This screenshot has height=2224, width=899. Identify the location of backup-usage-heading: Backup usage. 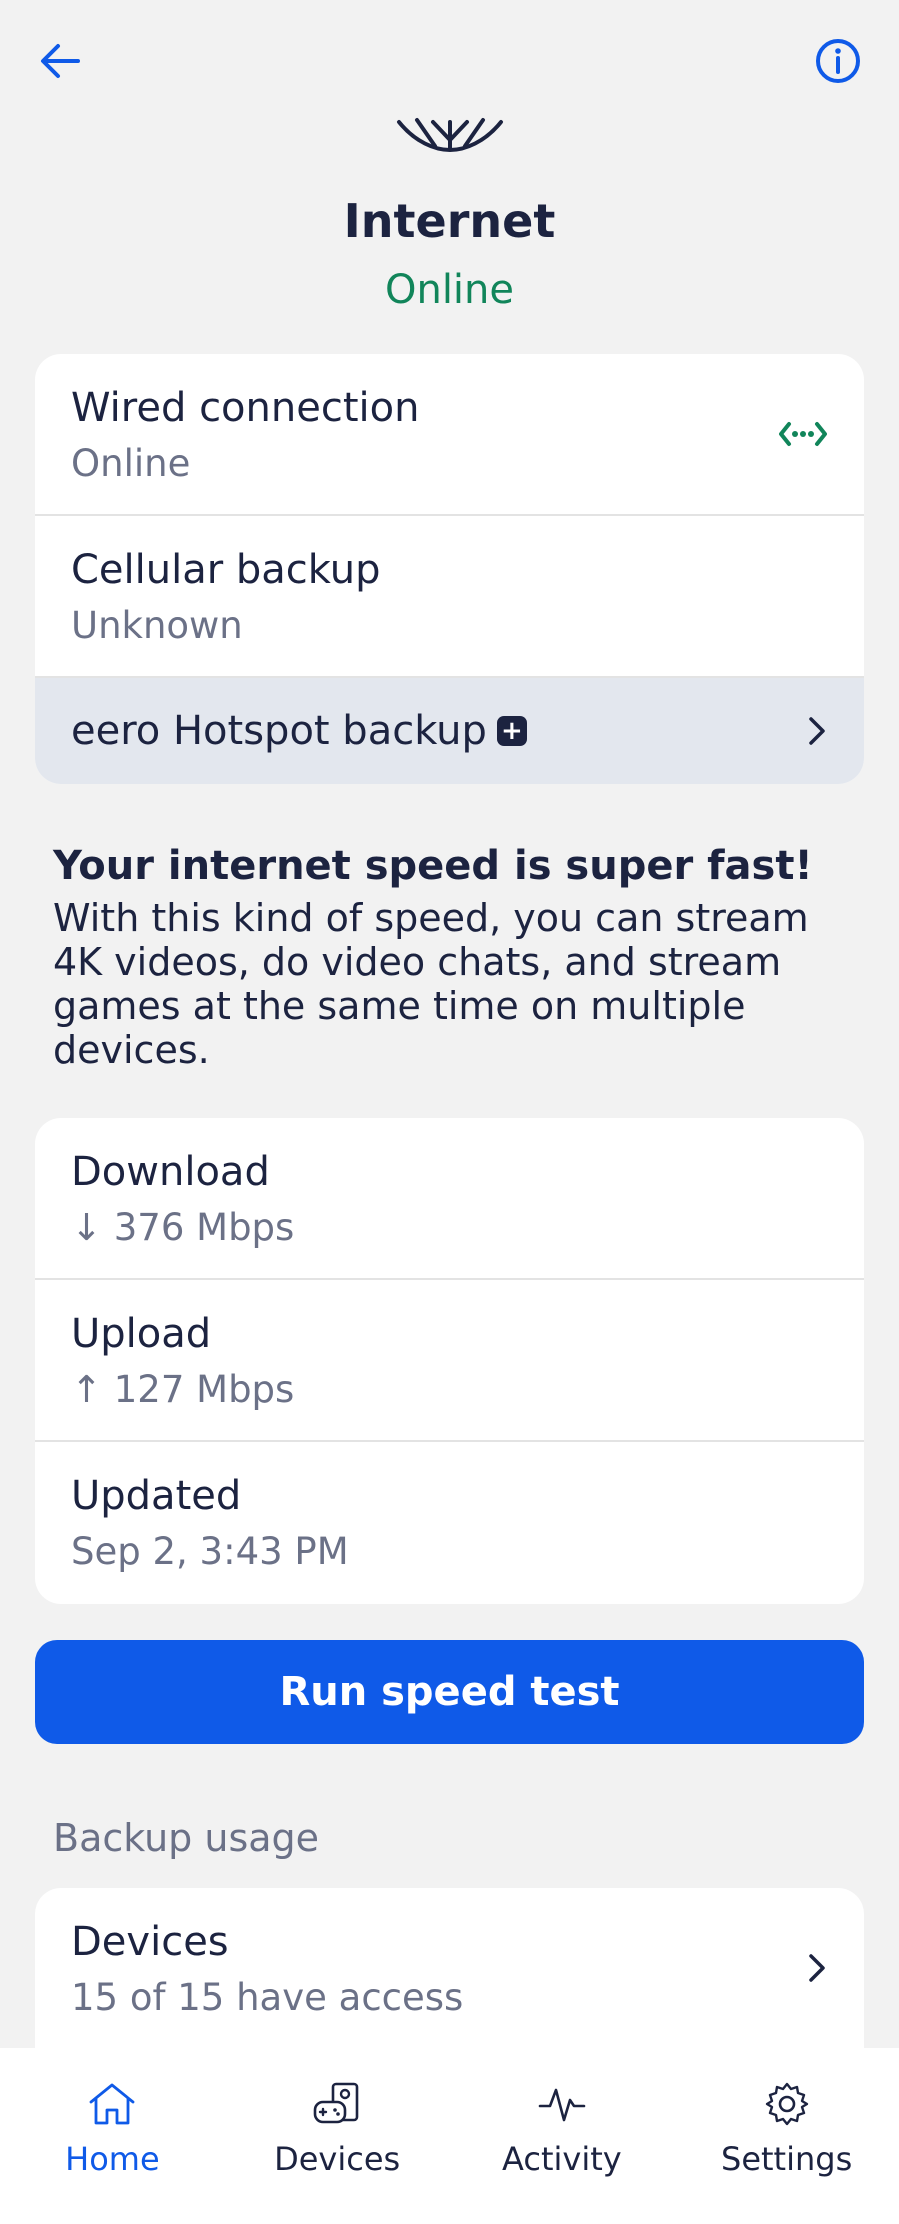
(186, 1838).